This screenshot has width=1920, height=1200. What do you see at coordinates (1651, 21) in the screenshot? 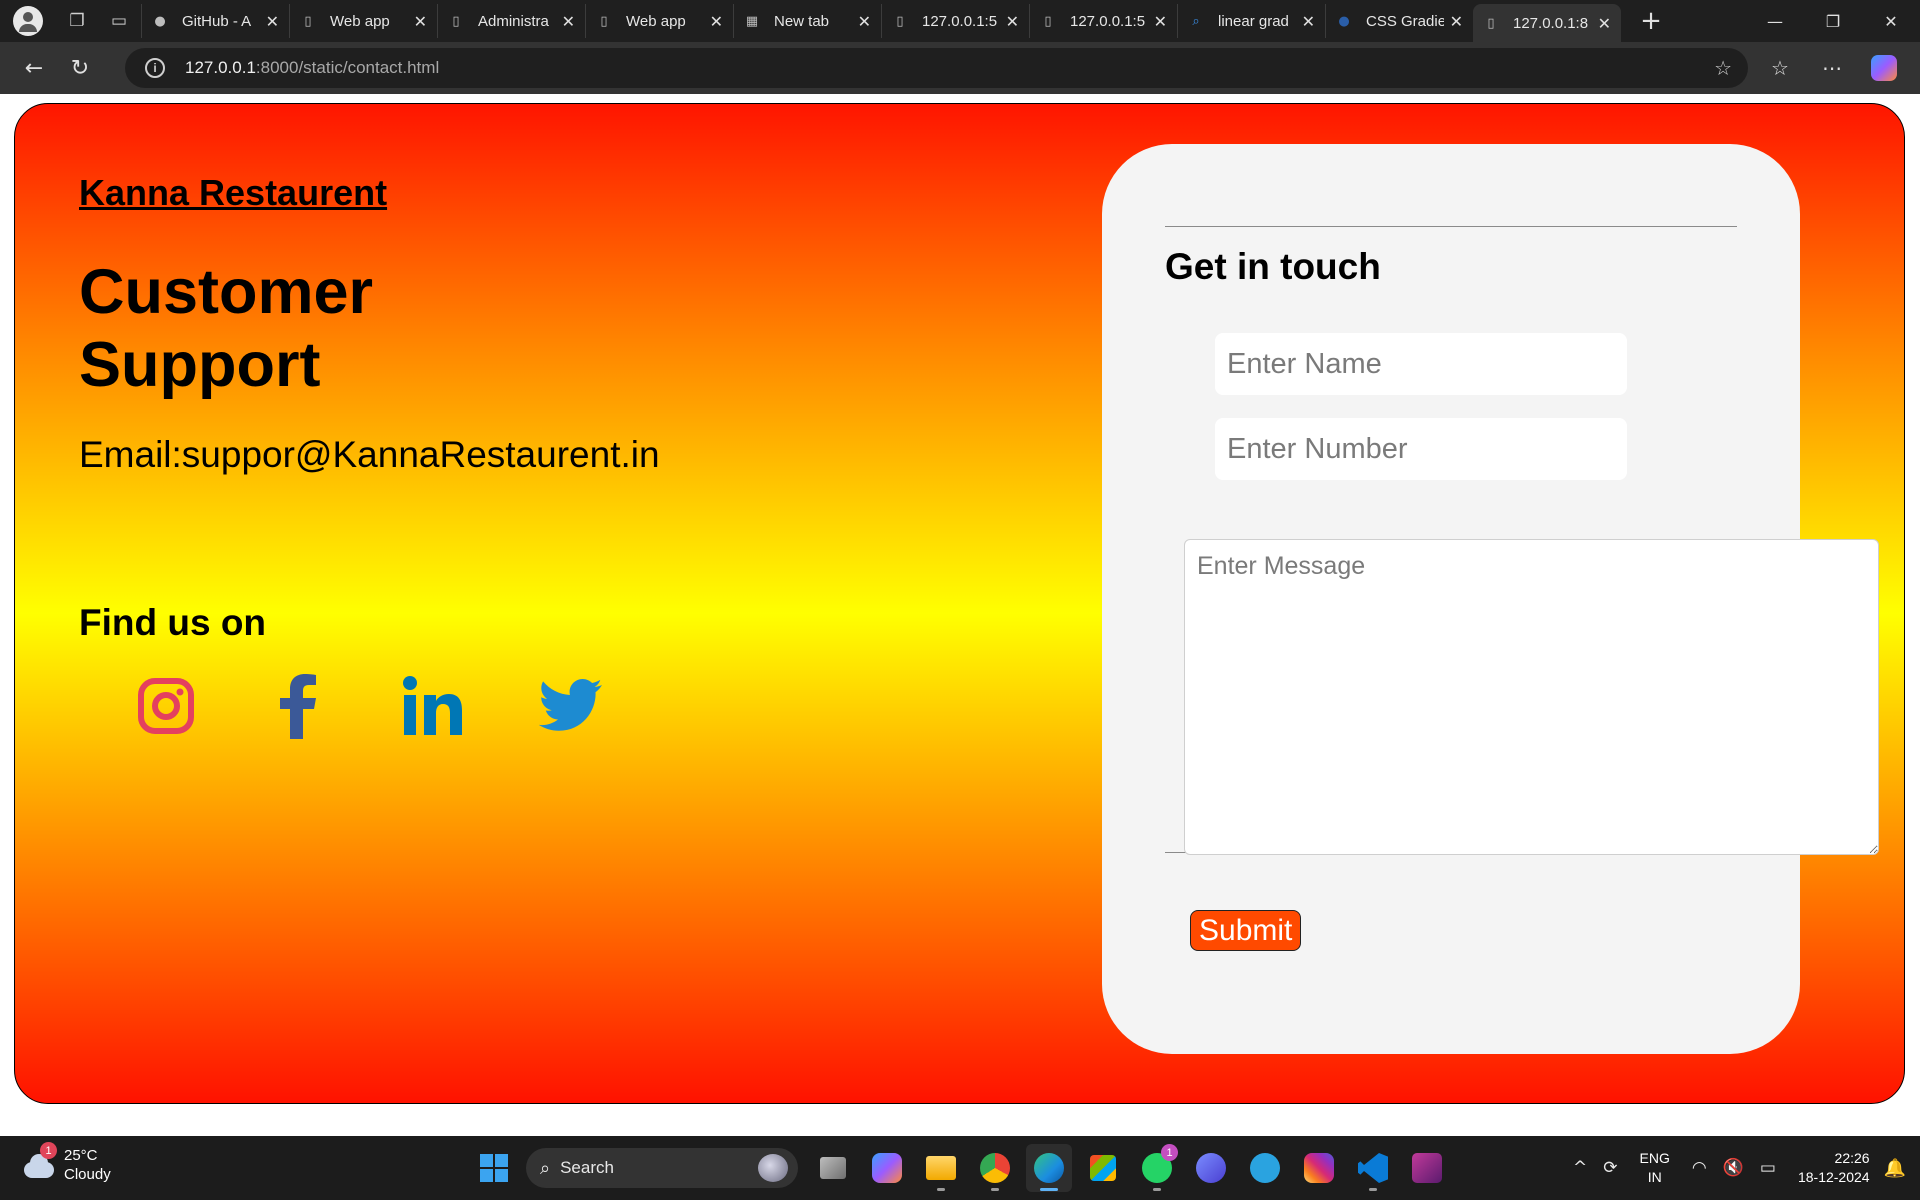
I see `new-tab-button: +` at bounding box center [1651, 21].